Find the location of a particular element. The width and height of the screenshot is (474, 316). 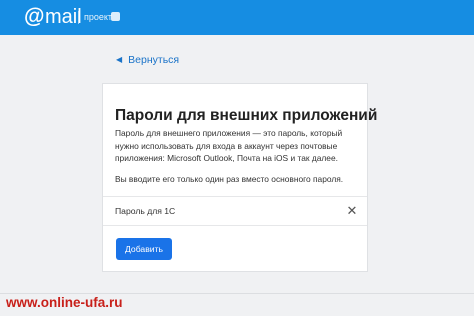

page-title: Пароли для внешних приложений is located at coordinates (246, 116).